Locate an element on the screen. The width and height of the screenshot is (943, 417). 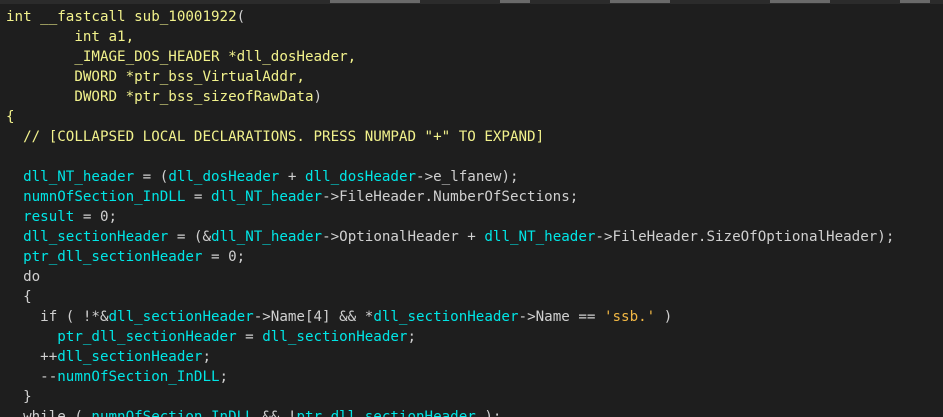
code-token: -- is located at coordinates (32, 377).